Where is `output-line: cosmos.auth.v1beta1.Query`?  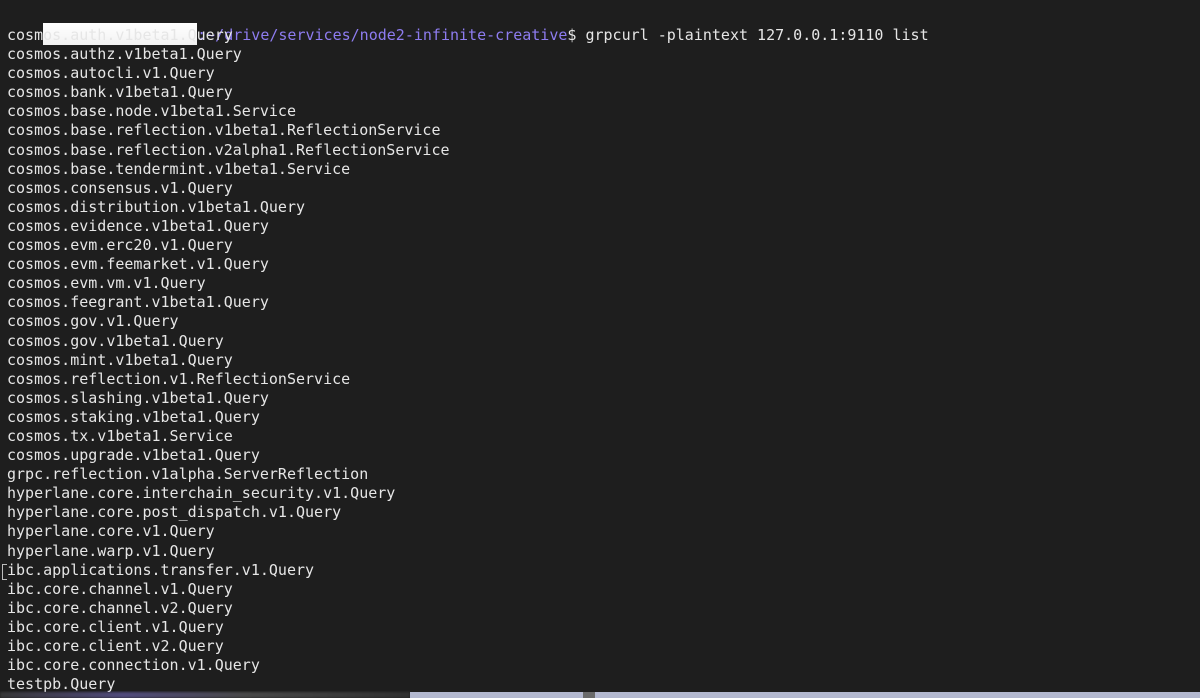
output-line: cosmos.auth.v1beta1.Query is located at coordinates (120, 35).